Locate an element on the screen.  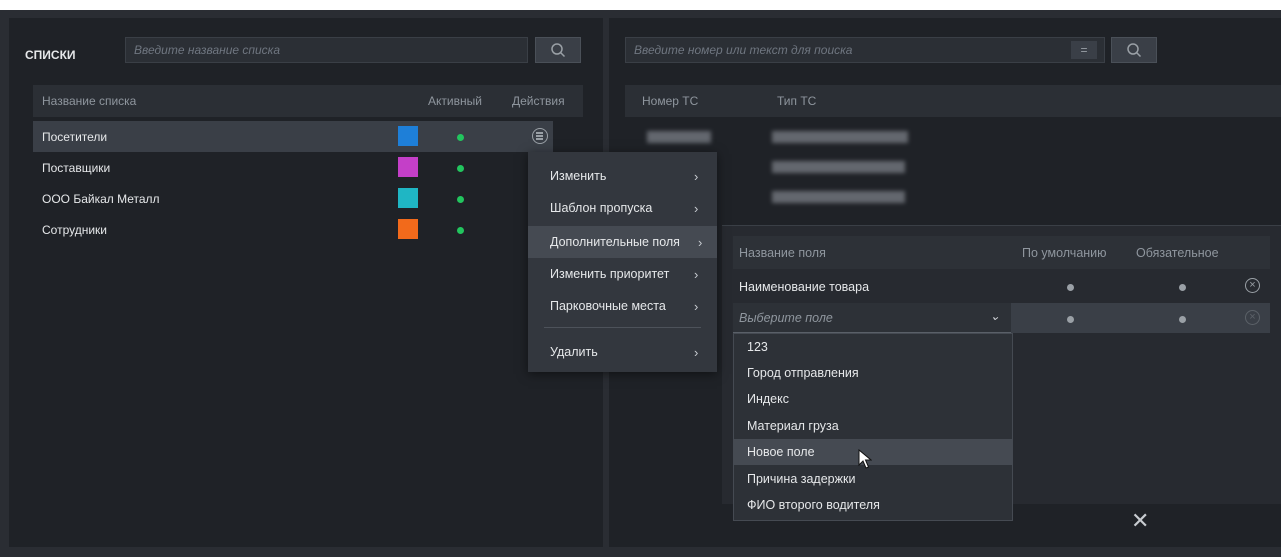
option-item: Индекс is located at coordinates (873, 399).